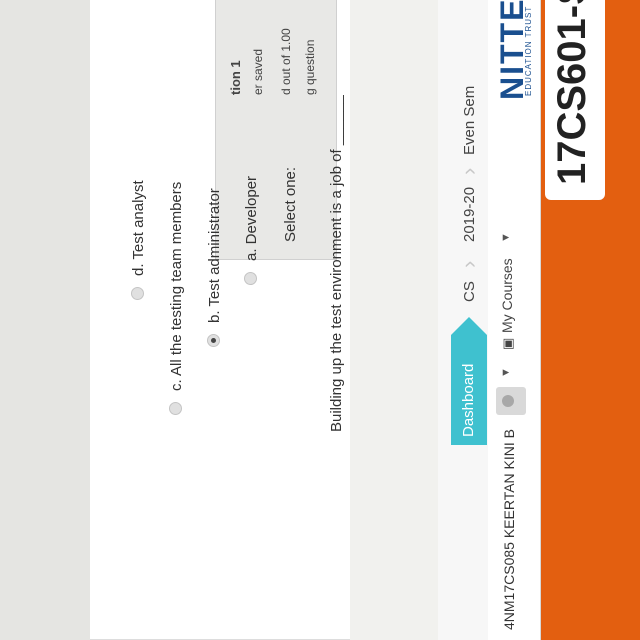 Image resolution: width=640 pixels, height=640 pixels. I want to click on breadcrumb-cs: CS, so click(469, 291).